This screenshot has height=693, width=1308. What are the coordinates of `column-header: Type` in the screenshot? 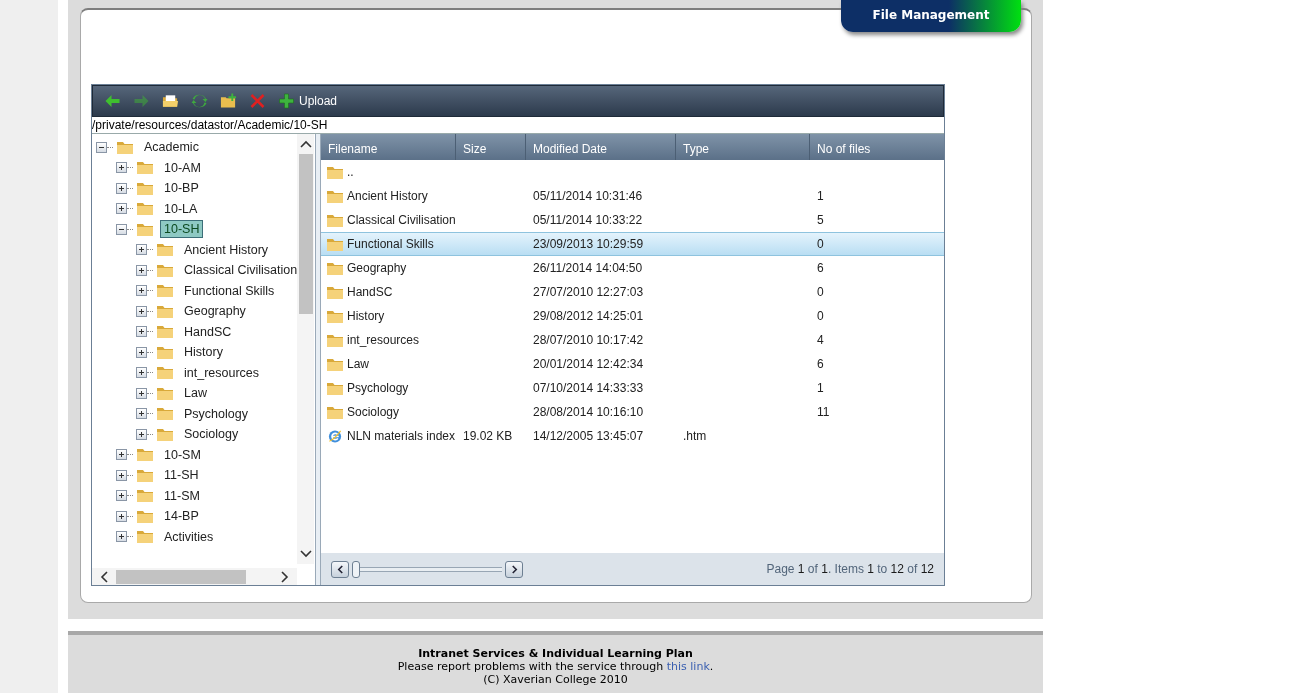 It's located at (743, 147).